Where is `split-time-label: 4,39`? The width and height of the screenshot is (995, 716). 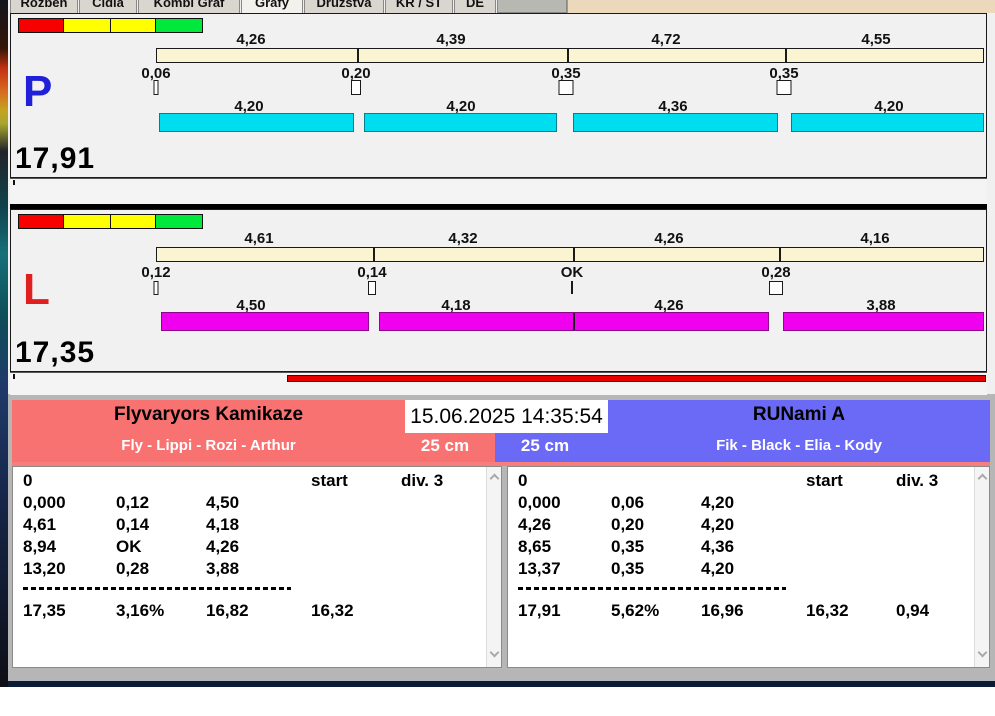
split-time-label: 4,39 is located at coordinates (451, 39).